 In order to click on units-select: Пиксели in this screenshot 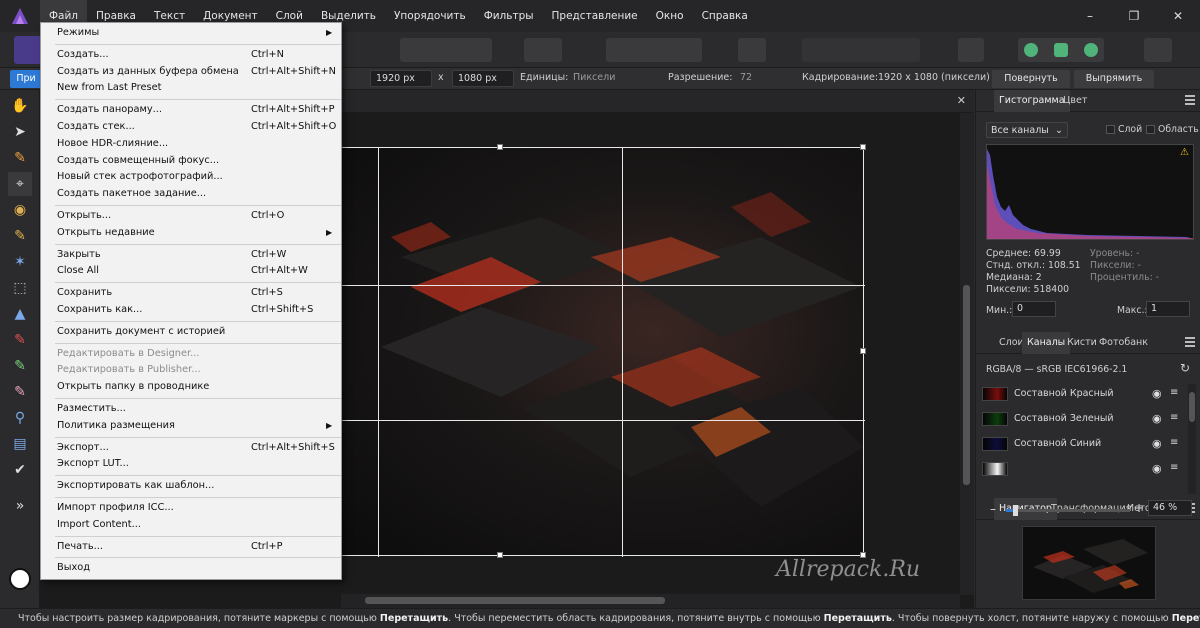, I will do `click(616, 78)`.